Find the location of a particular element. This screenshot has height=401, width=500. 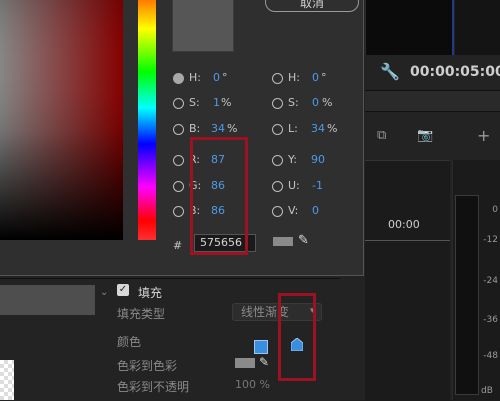

timeline-panel is located at coordinates (407, 280).